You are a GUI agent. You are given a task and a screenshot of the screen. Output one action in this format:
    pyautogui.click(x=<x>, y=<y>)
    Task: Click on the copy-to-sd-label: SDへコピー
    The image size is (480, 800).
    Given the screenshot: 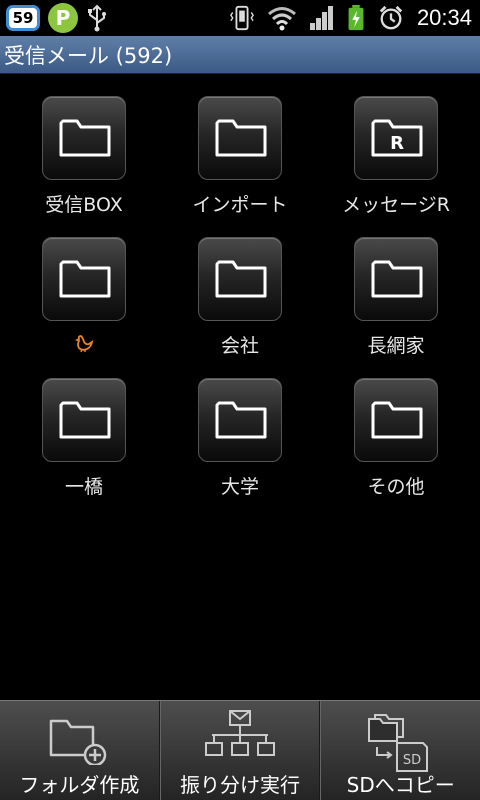 What is the action you would take?
    pyautogui.click(x=400, y=785)
    